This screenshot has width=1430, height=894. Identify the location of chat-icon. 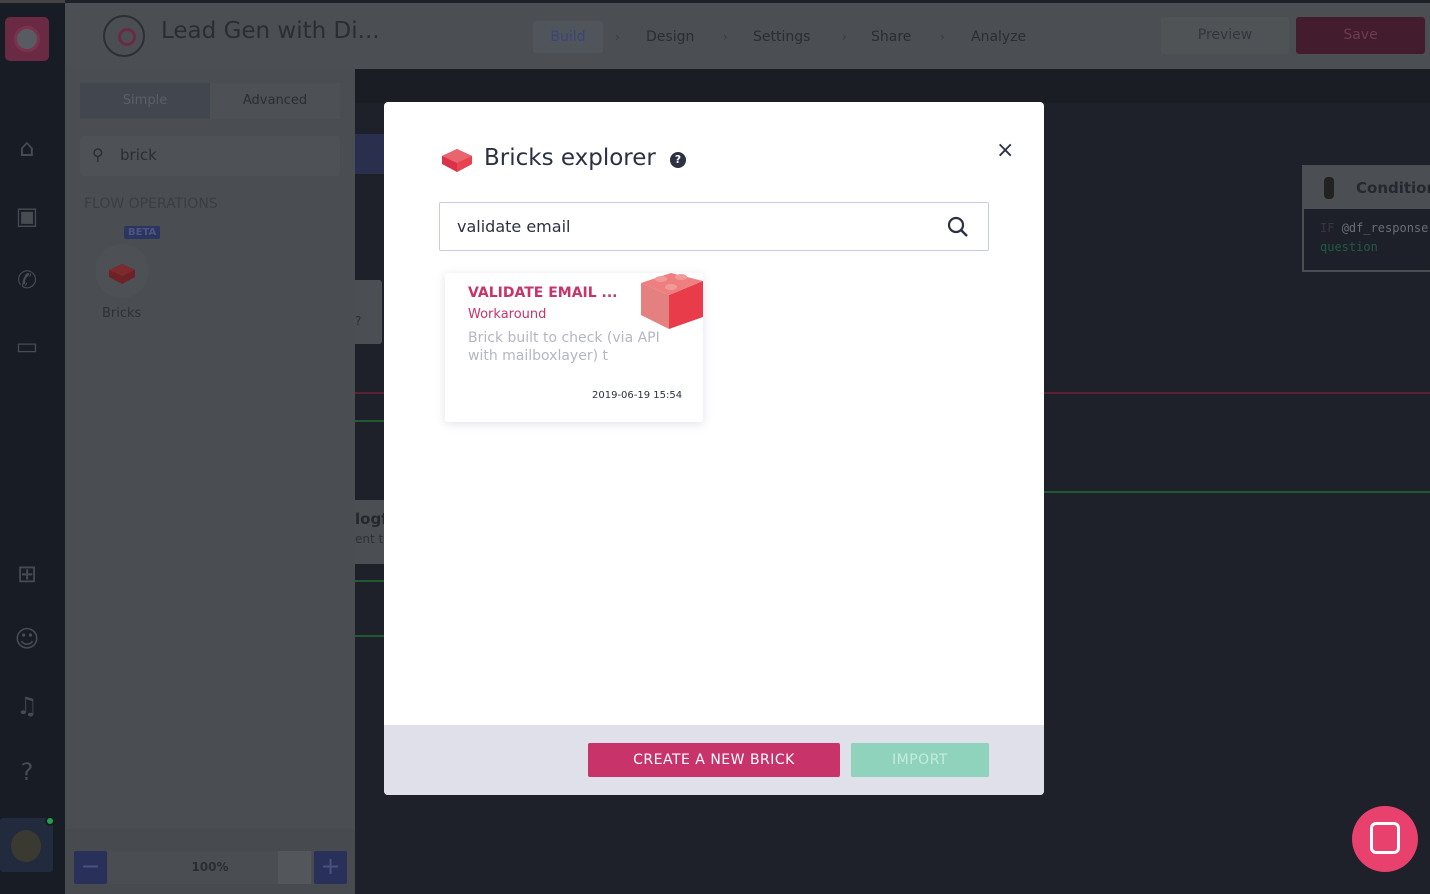
(1385, 838).